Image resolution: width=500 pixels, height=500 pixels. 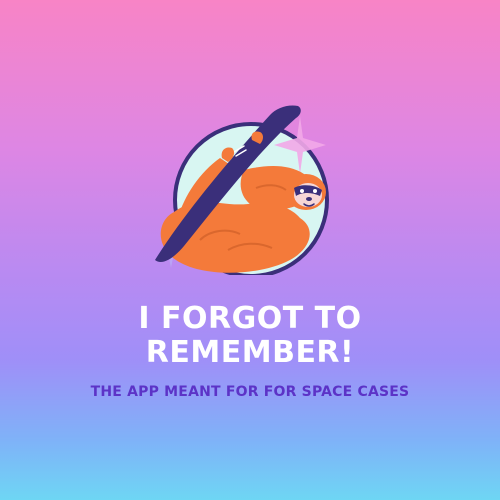 What do you see at coordinates (242, 190) in the screenshot?
I see `sloth-logo` at bounding box center [242, 190].